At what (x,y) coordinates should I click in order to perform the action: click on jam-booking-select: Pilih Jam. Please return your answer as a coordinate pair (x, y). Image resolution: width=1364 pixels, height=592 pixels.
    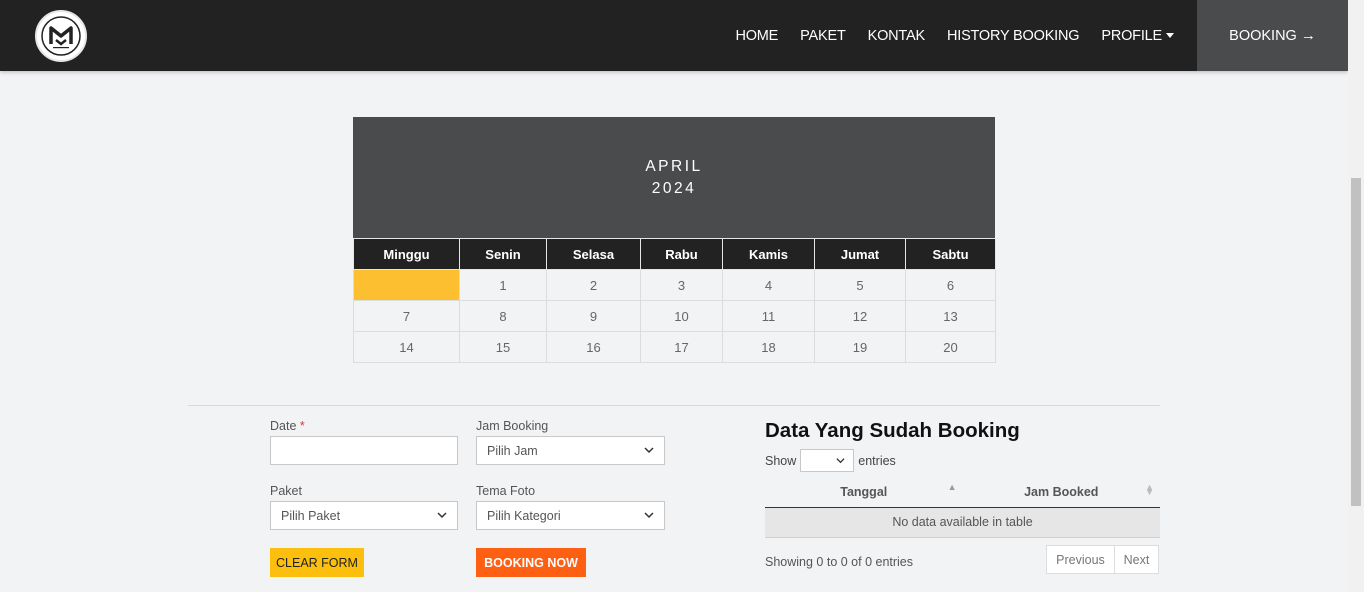
    Looking at the image, I should click on (570, 450).